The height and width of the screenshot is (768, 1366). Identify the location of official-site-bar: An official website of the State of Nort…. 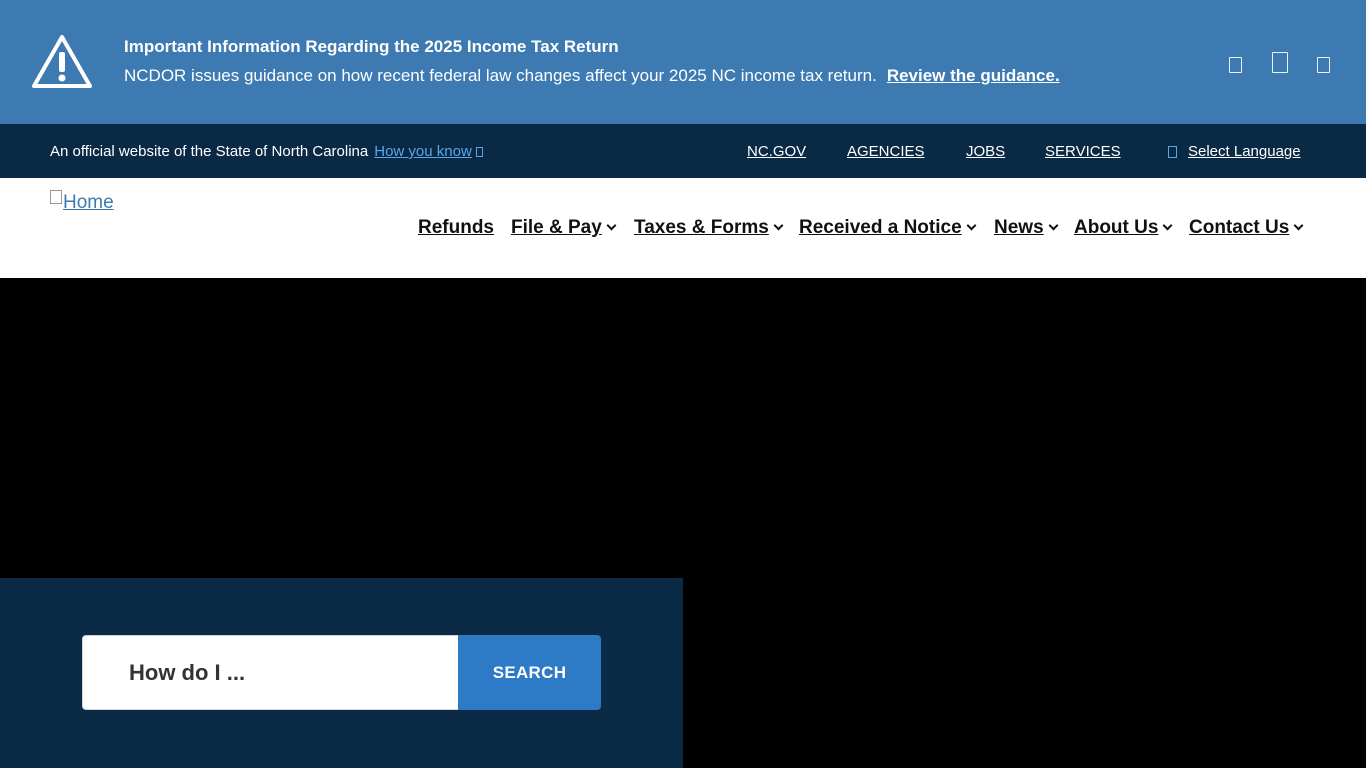
(683, 151).